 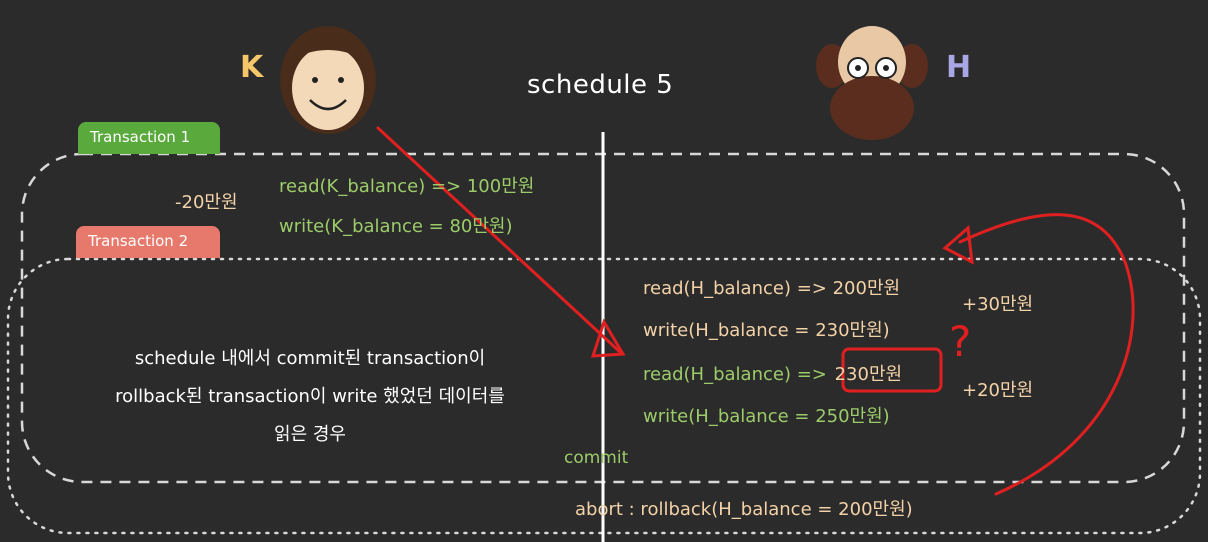 What do you see at coordinates (149, 138) in the screenshot?
I see `transaction-1-badge: Transaction 1` at bounding box center [149, 138].